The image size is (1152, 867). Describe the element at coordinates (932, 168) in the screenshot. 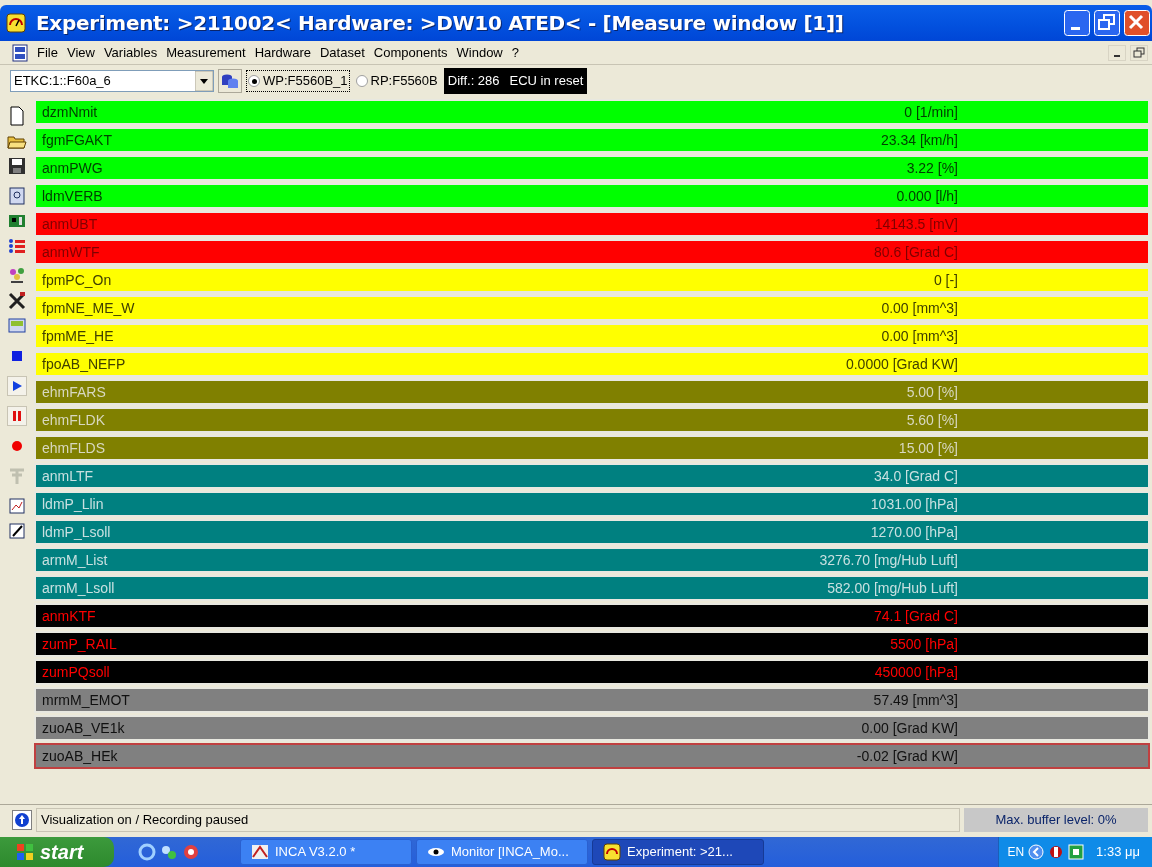

I see `variable-value: 3.22 [%]` at that location.